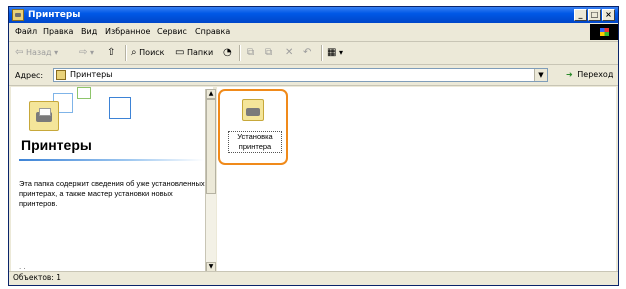  I want to click on menu-help: Справка, so click(212, 31).